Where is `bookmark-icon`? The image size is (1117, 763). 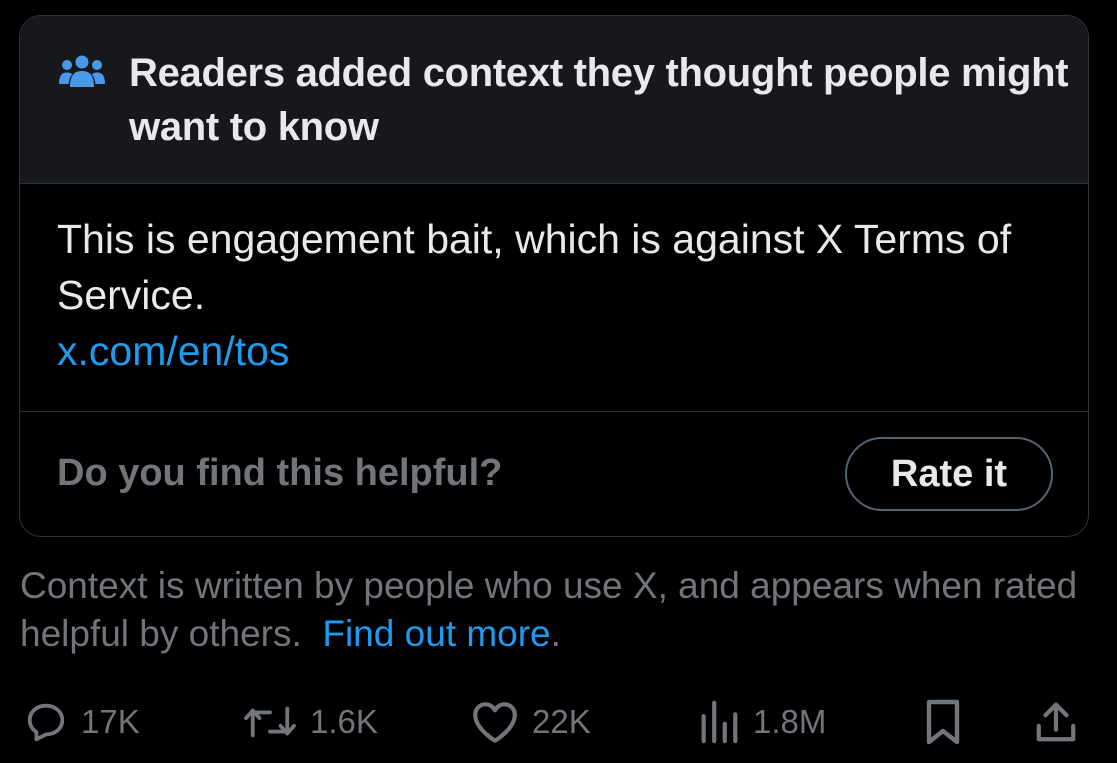 bookmark-icon is located at coordinates (943, 722).